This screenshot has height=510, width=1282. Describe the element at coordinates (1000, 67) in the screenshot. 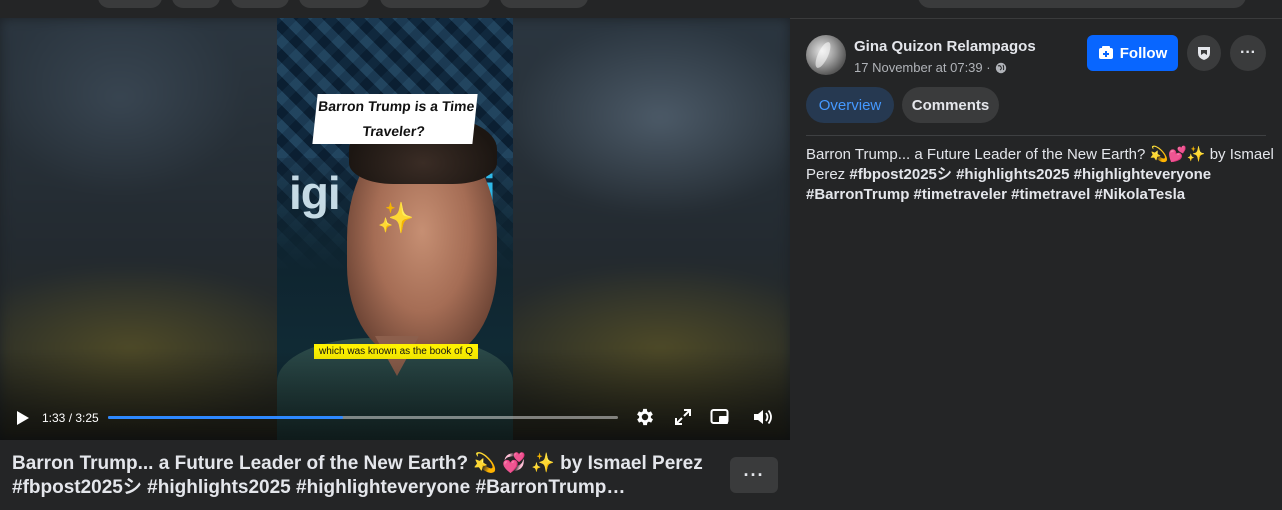

I see `globe-icon` at that location.